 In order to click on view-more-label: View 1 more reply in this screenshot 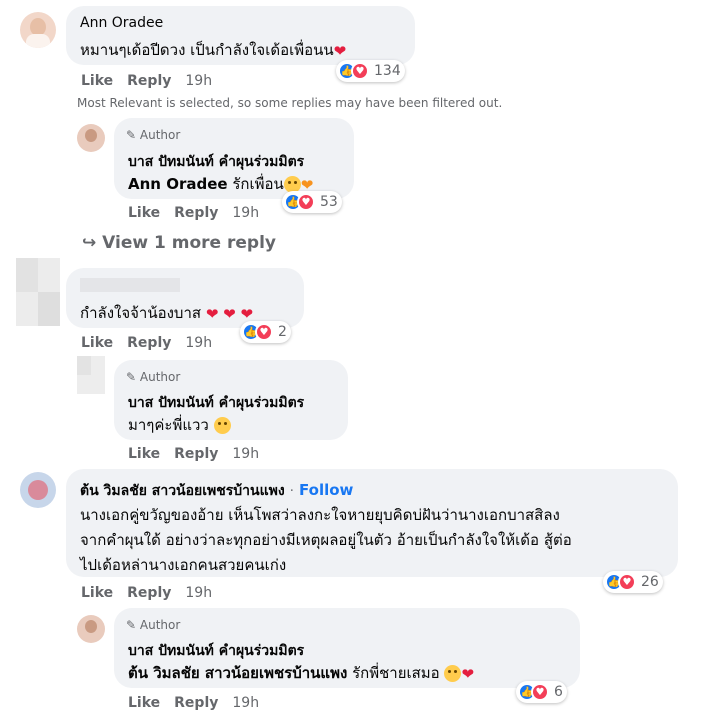, I will do `click(189, 243)`.